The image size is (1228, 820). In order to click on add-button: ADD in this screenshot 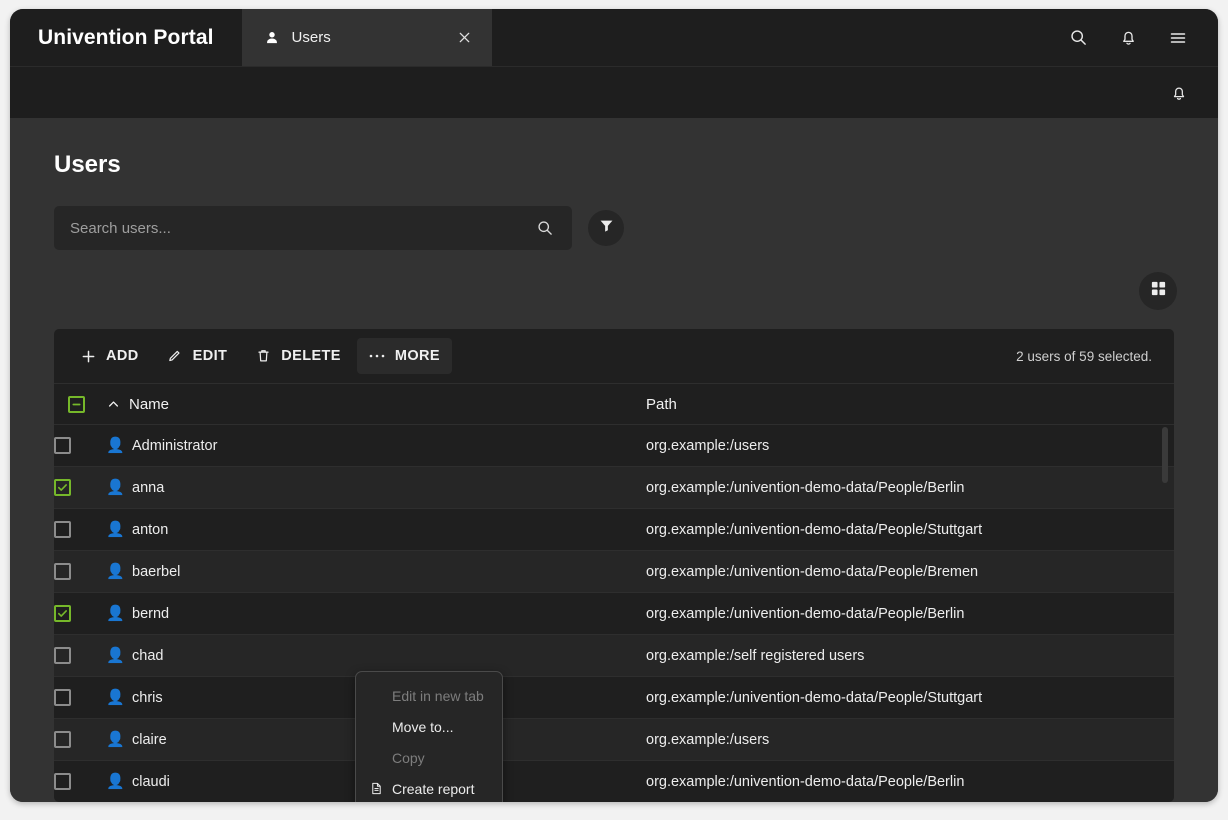, I will do `click(109, 356)`.